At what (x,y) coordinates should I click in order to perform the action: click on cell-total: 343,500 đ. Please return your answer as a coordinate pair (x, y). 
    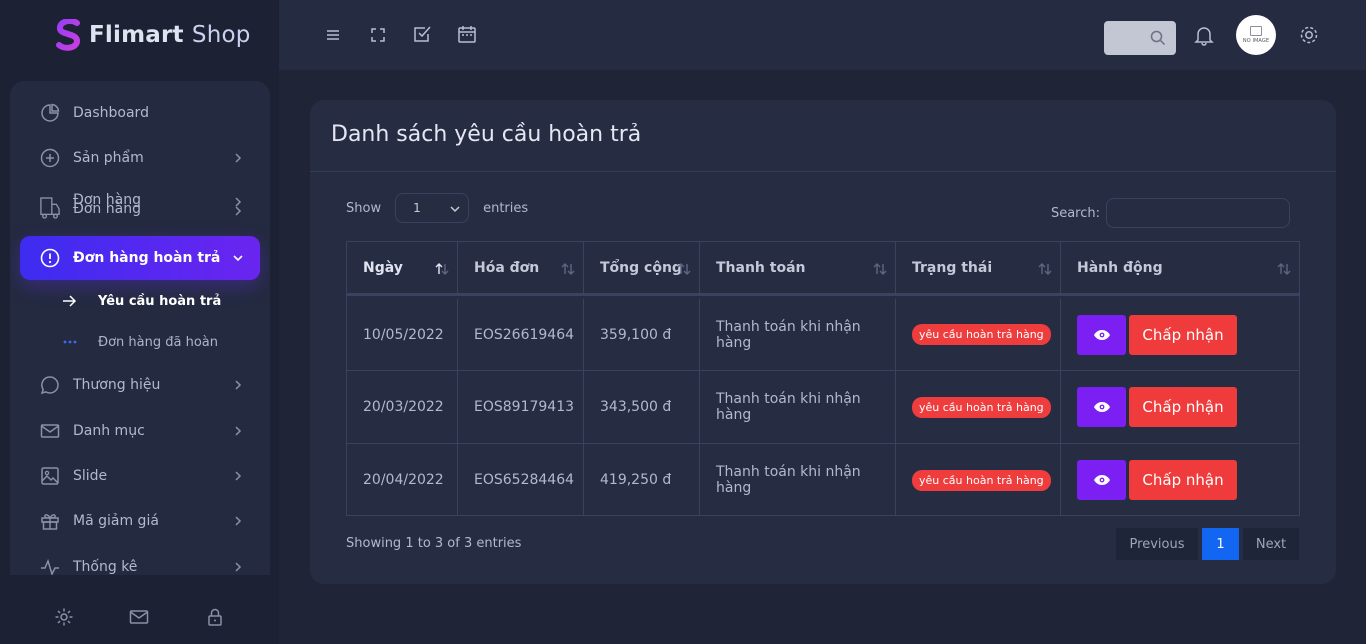
    Looking at the image, I should click on (642, 407).